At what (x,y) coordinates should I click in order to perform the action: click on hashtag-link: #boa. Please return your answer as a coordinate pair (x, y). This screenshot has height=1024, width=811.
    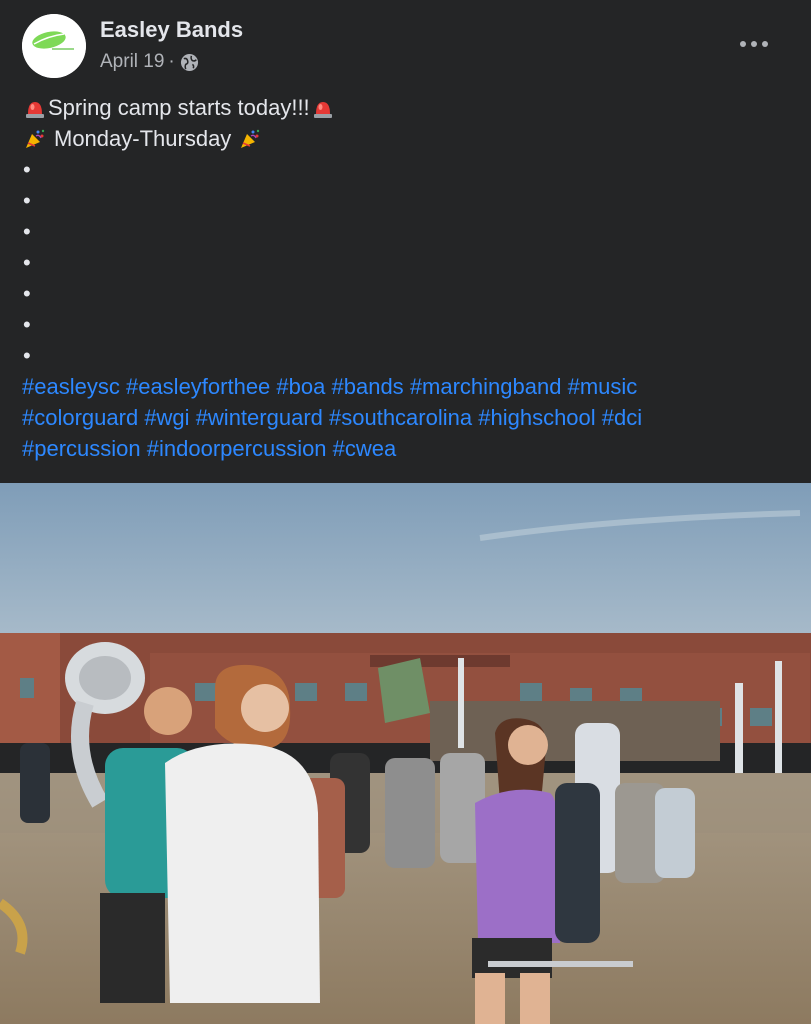
    Looking at the image, I should click on (300, 386).